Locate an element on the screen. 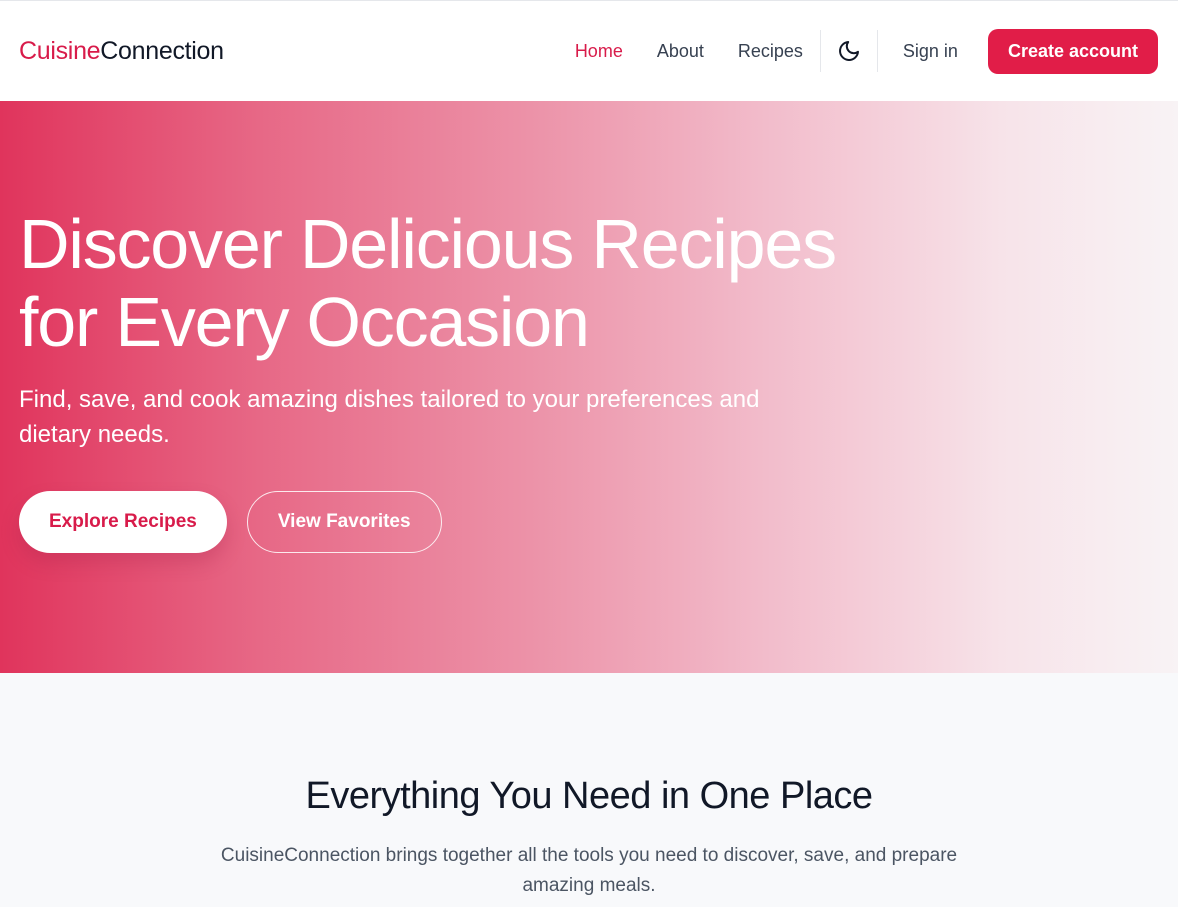  hero-title-line1: Discover Delicious Recipes is located at coordinates (428, 244).